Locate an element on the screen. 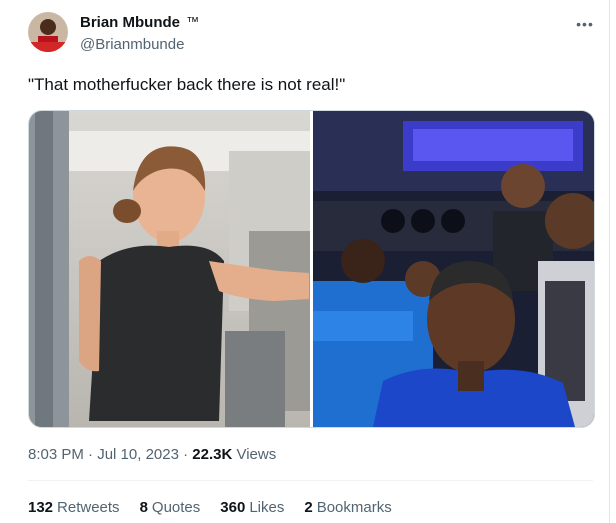 Image resolution: width=616 pixels, height=523 pixels. retweets-count: 132 is located at coordinates (41, 507).